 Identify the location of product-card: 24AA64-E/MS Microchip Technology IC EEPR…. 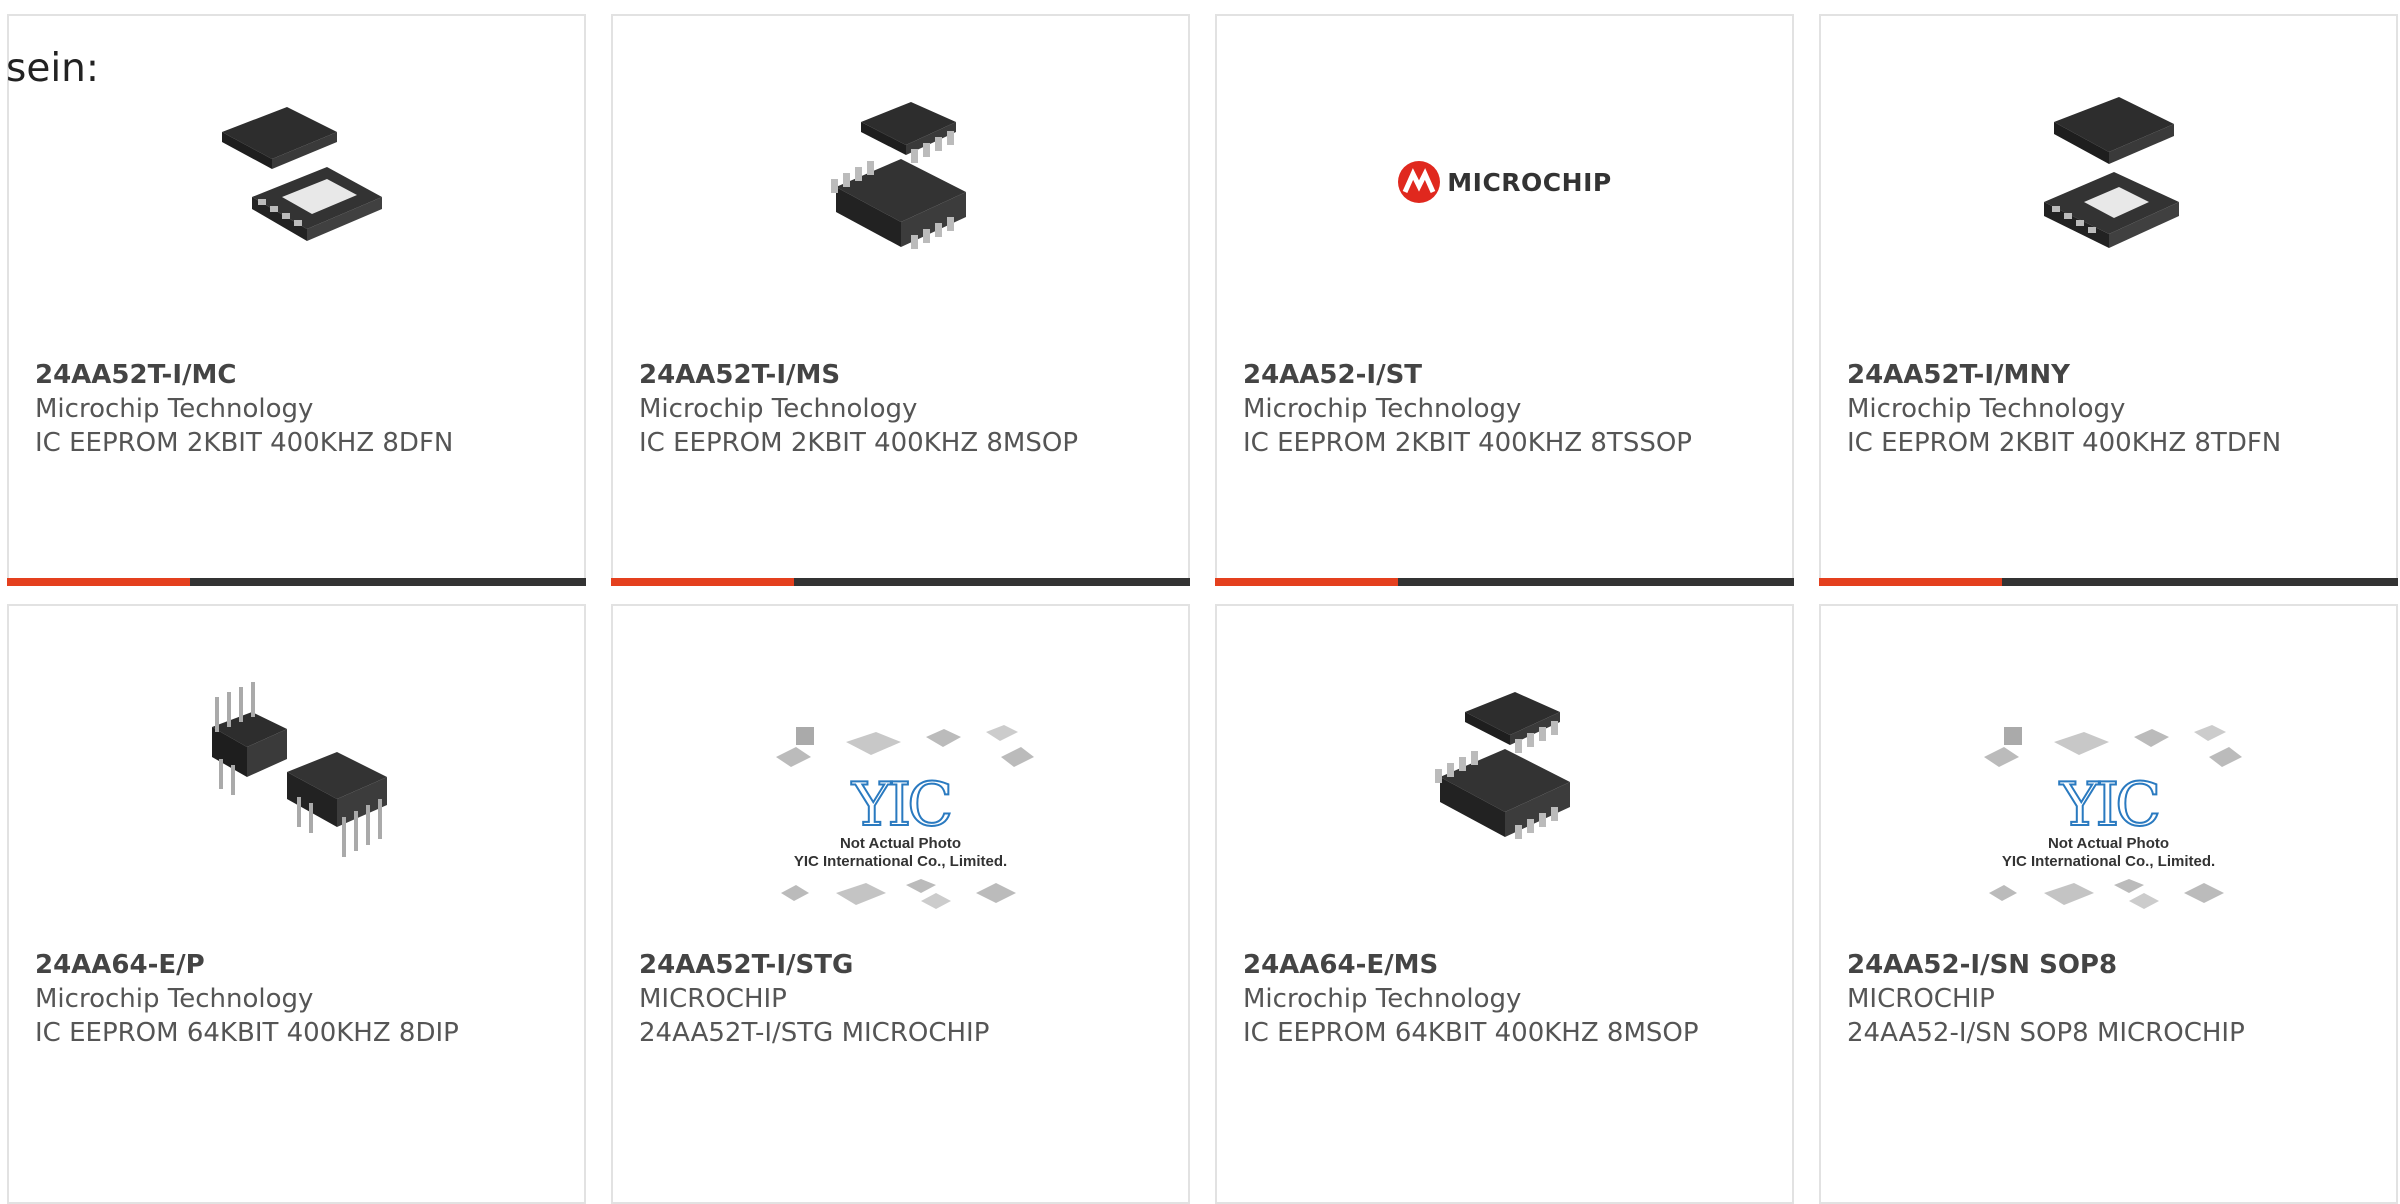
(1504, 904).